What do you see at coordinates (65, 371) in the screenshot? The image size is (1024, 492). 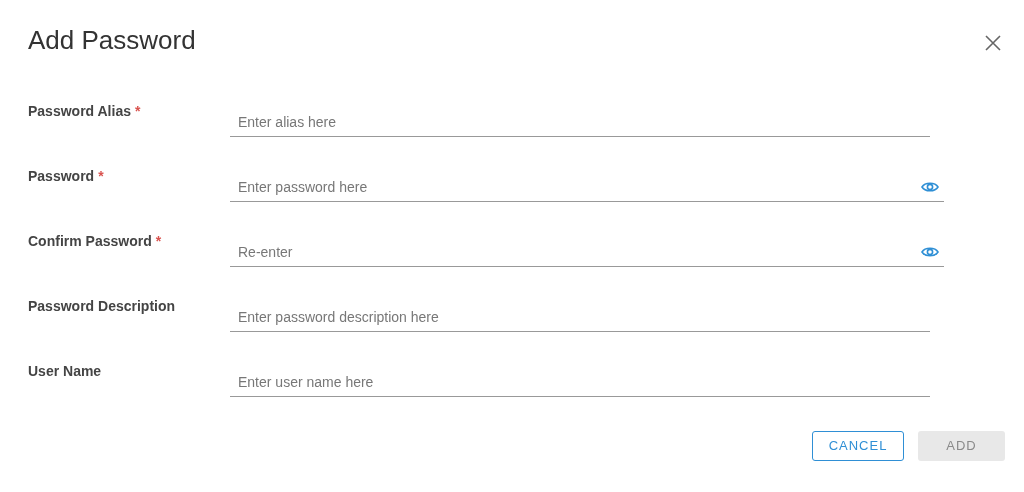 I see `field-label: User Name` at bounding box center [65, 371].